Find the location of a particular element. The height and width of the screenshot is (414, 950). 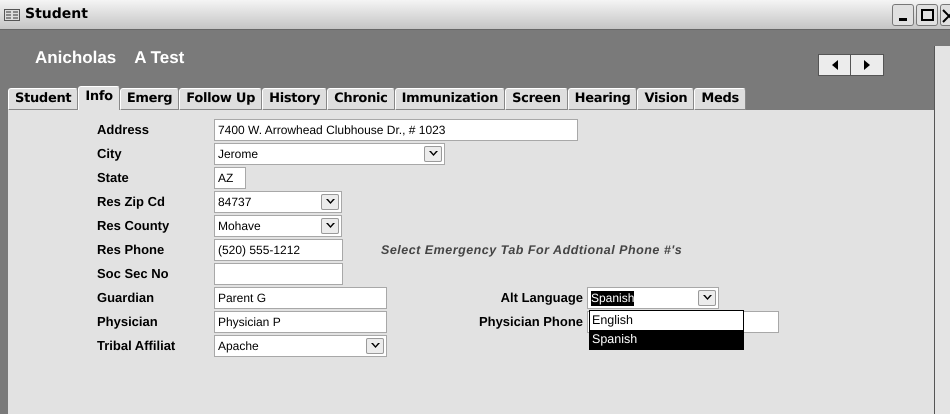

combo-value: Apache is located at coordinates (238, 346).